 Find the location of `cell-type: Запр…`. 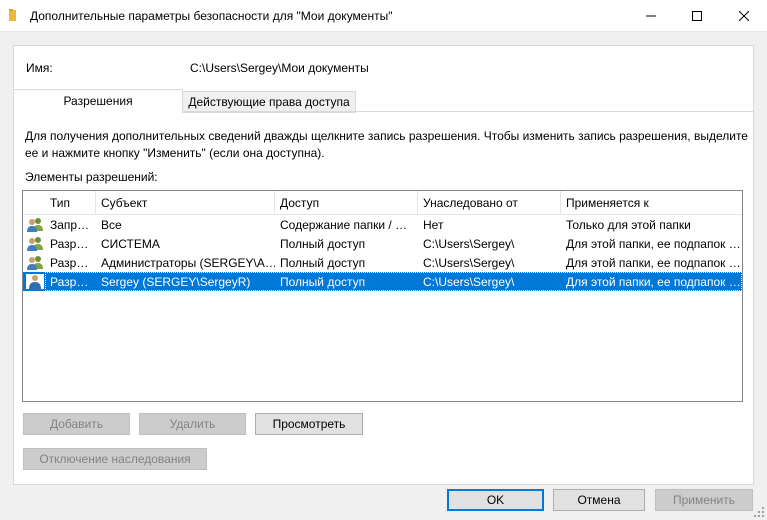

cell-type: Запр… is located at coordinates (70, 224).